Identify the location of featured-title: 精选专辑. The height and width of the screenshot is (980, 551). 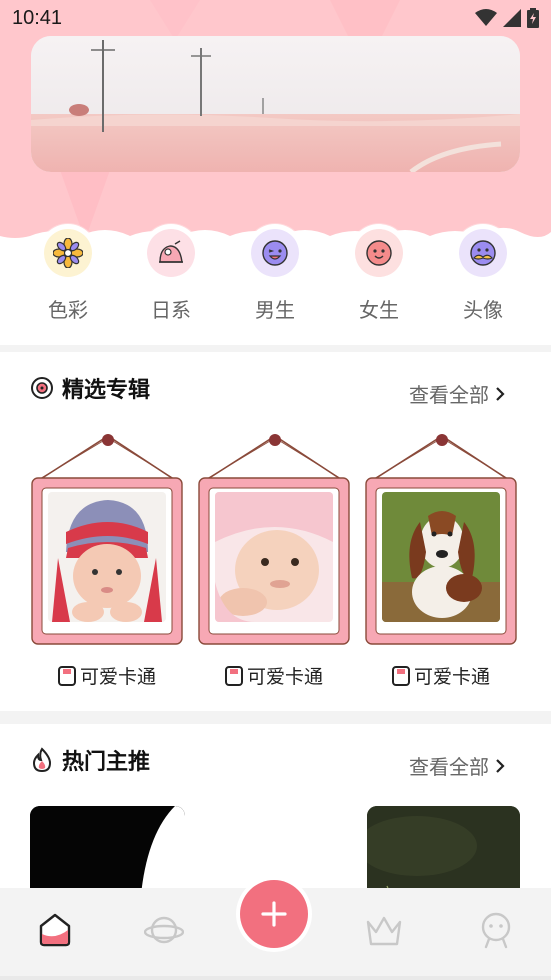
(106, 390).